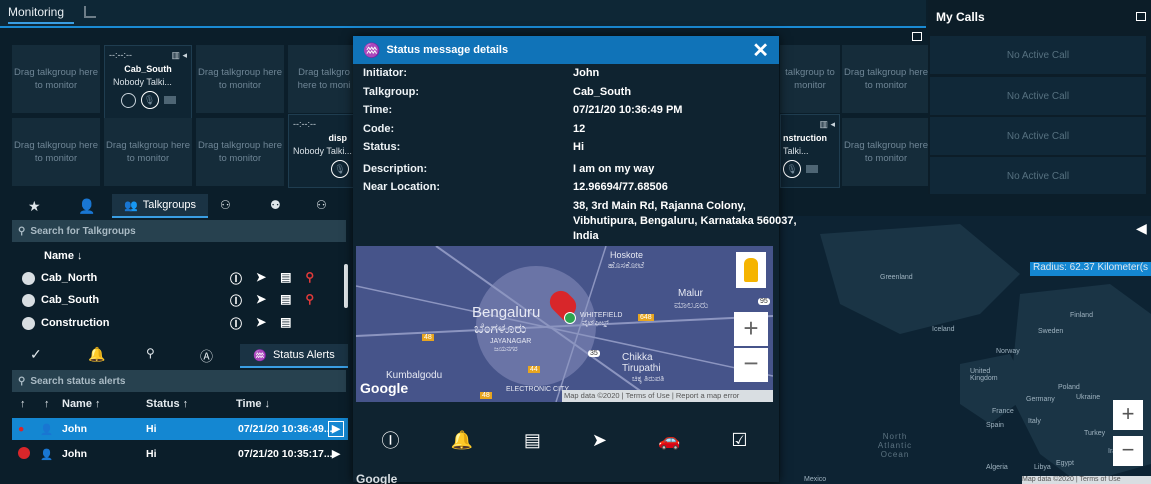  I want to click on column-header-status: Status ↑, so click(167, 404).